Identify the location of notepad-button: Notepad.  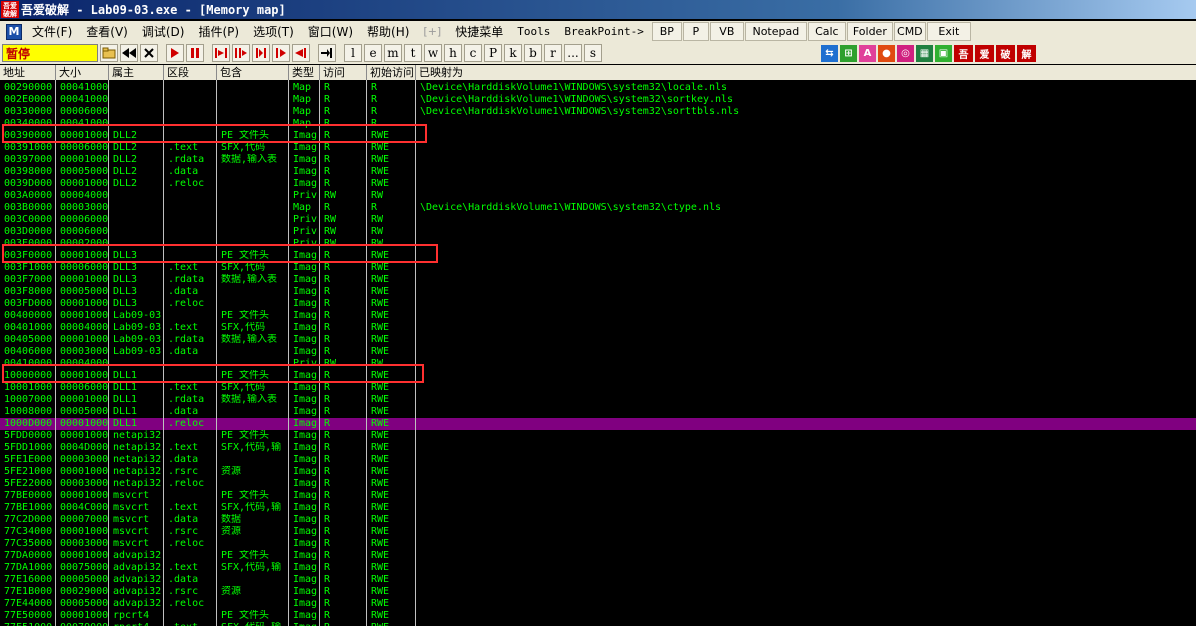
(775, 31).